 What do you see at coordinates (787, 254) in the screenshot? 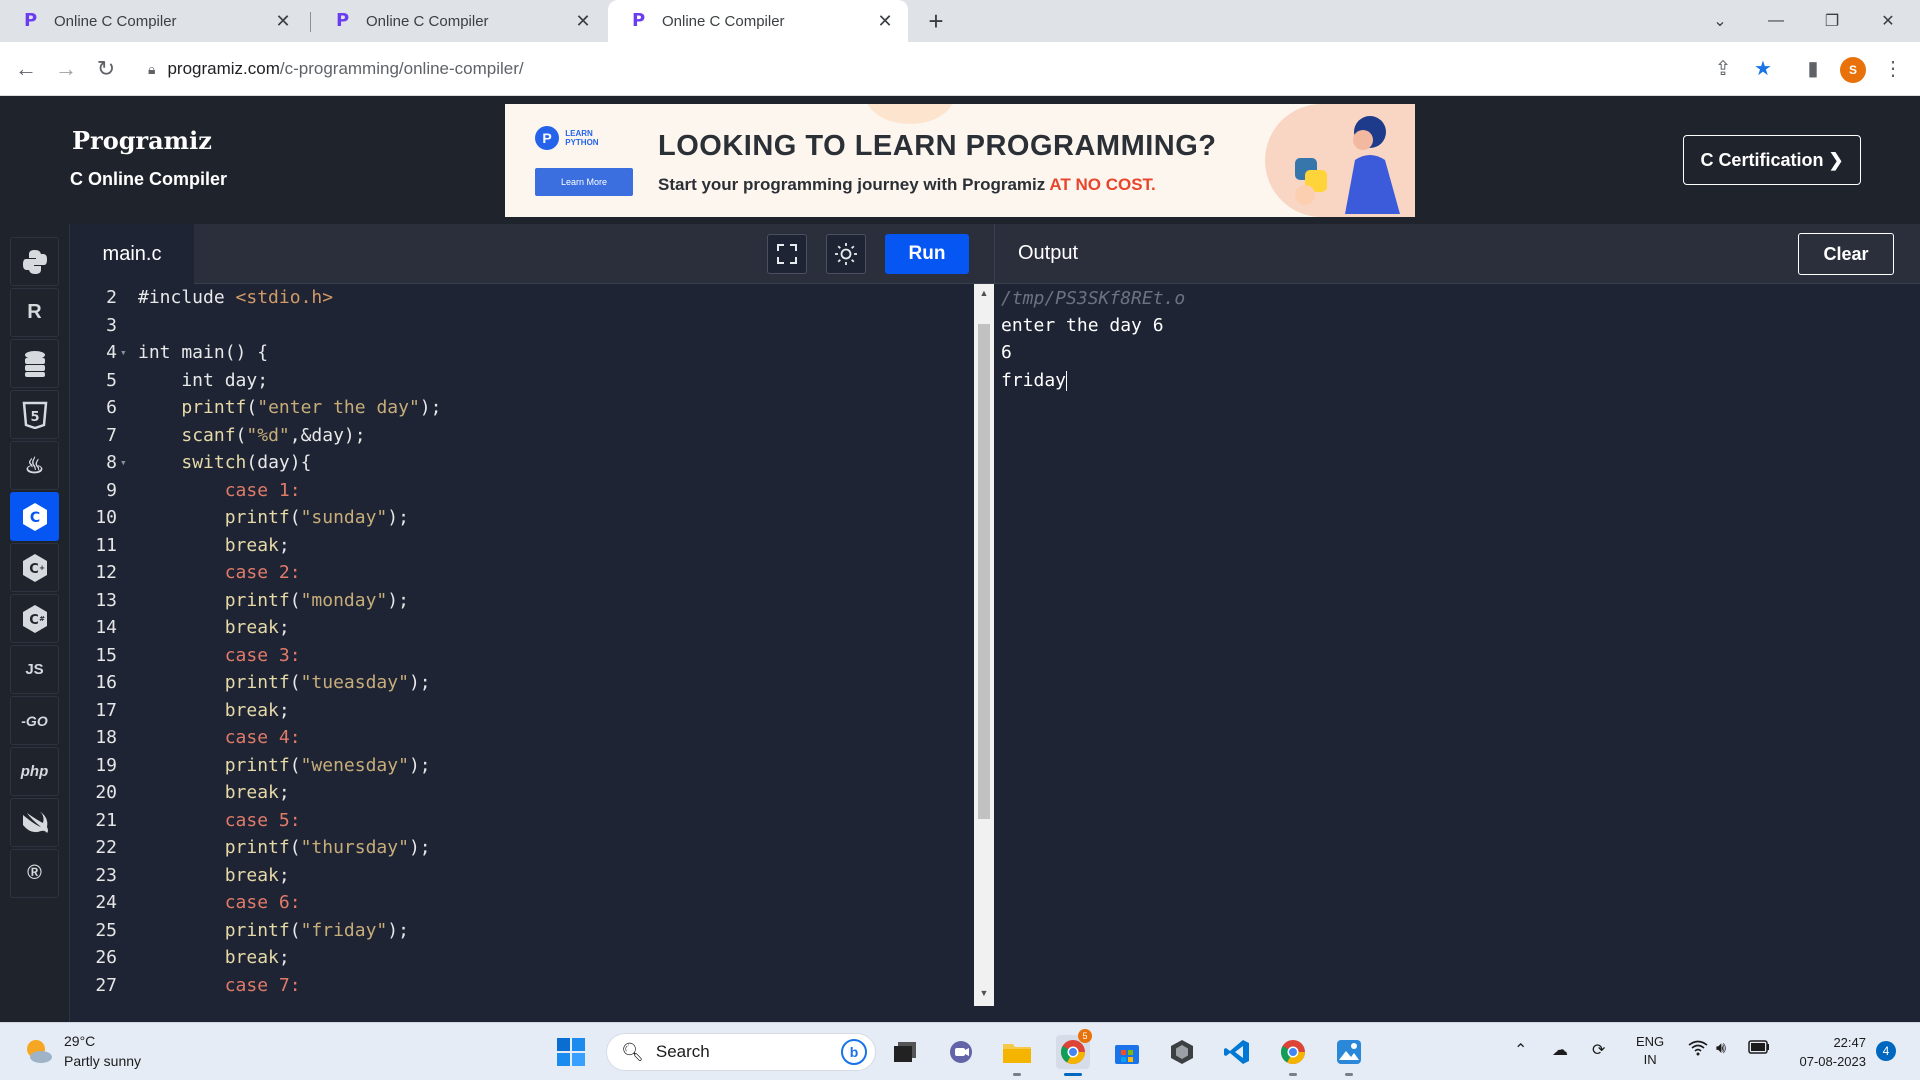
I see `fullscreen-button` at bounding box center [787, 254].